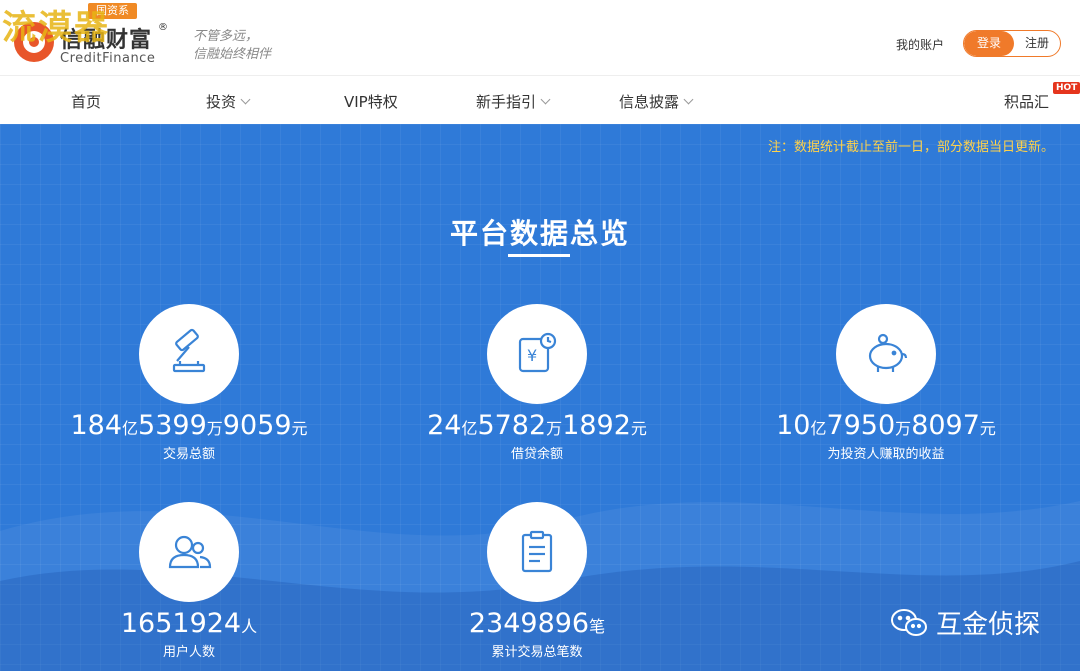 The height and width of the screenshot is (671, 1080). What do you see at coordinates (920, 44) in the screenshot?
I see `my-account-link: 我的账户` at bounding box center [920, 44].